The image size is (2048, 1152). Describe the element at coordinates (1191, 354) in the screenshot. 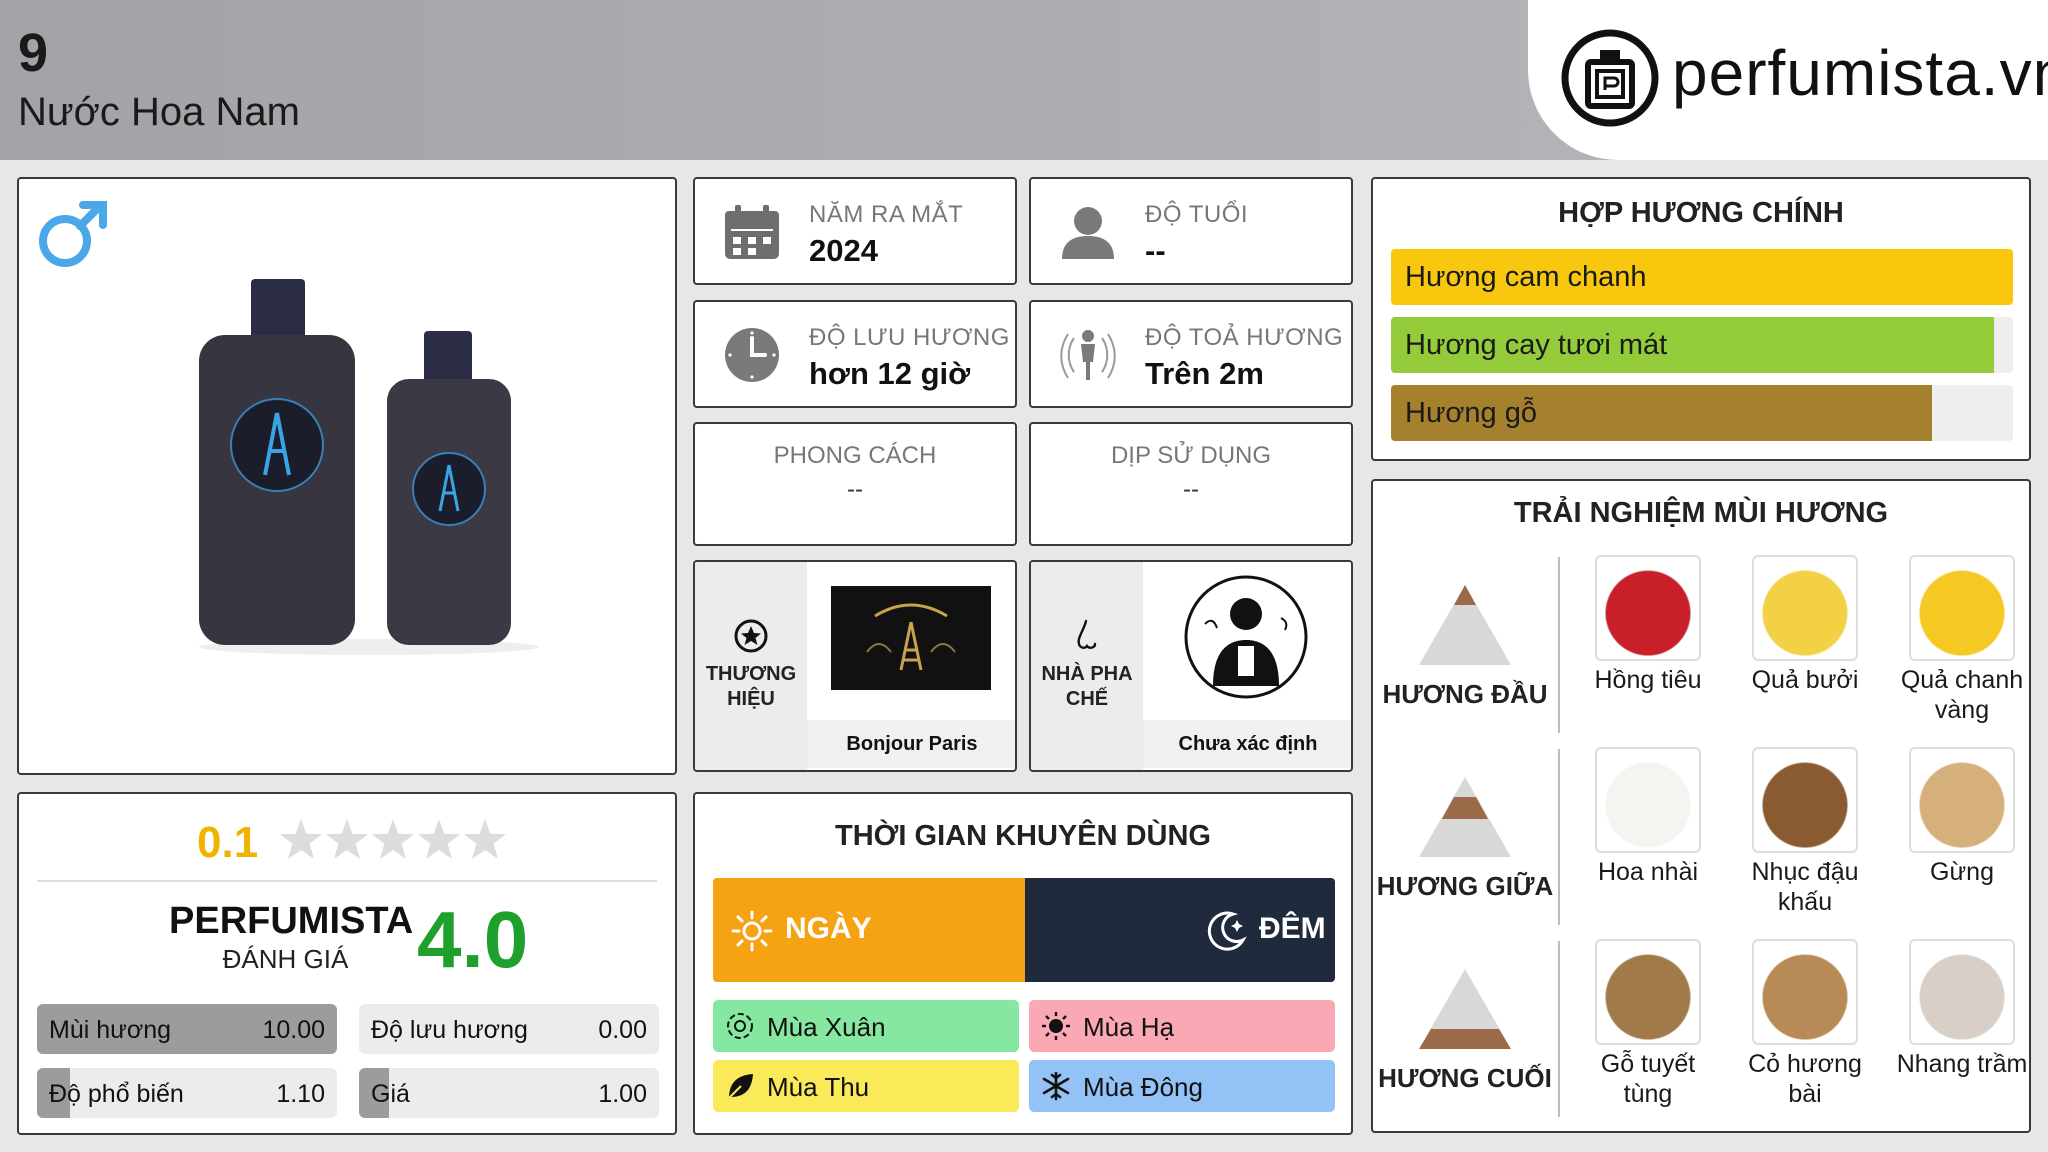

I see `sillage-card: ĐỘ TOẢ HƯƠNG Trên 2m` at that location.